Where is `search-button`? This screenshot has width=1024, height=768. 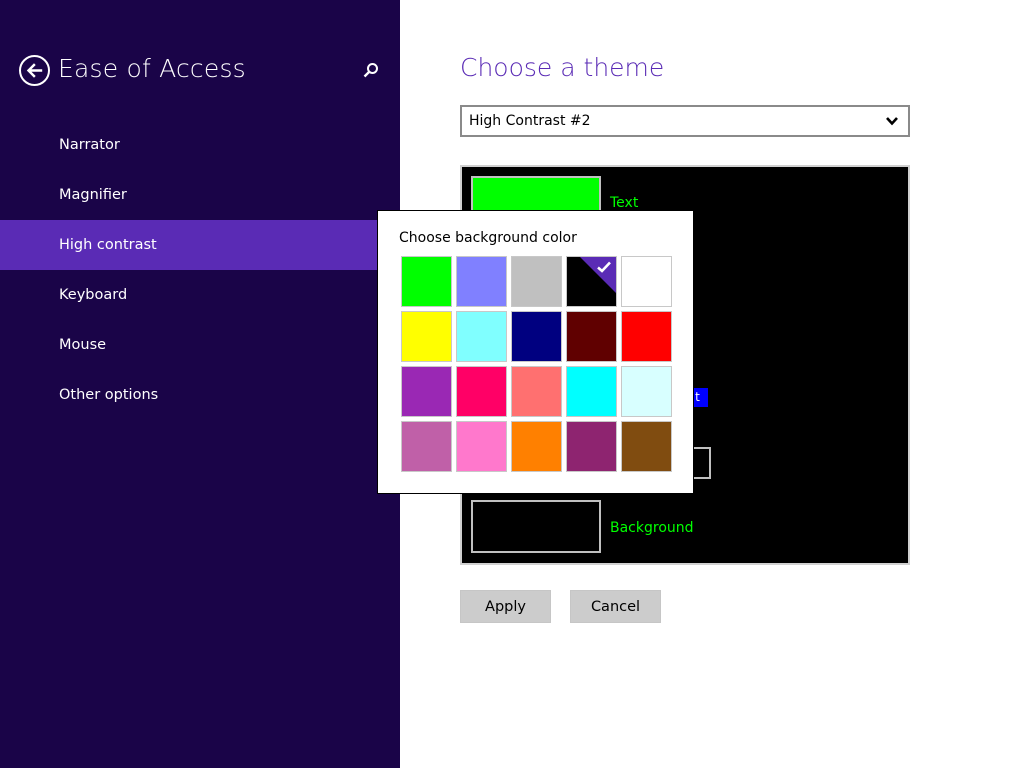 search-button is located at coordinates (371, 71).